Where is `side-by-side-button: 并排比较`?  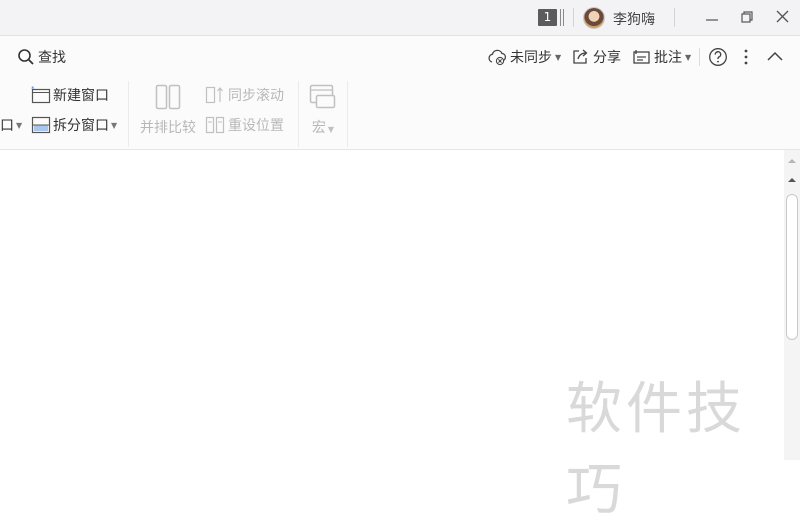 side-by-side-button: 并排比较 is located at coordinates (168, 110).